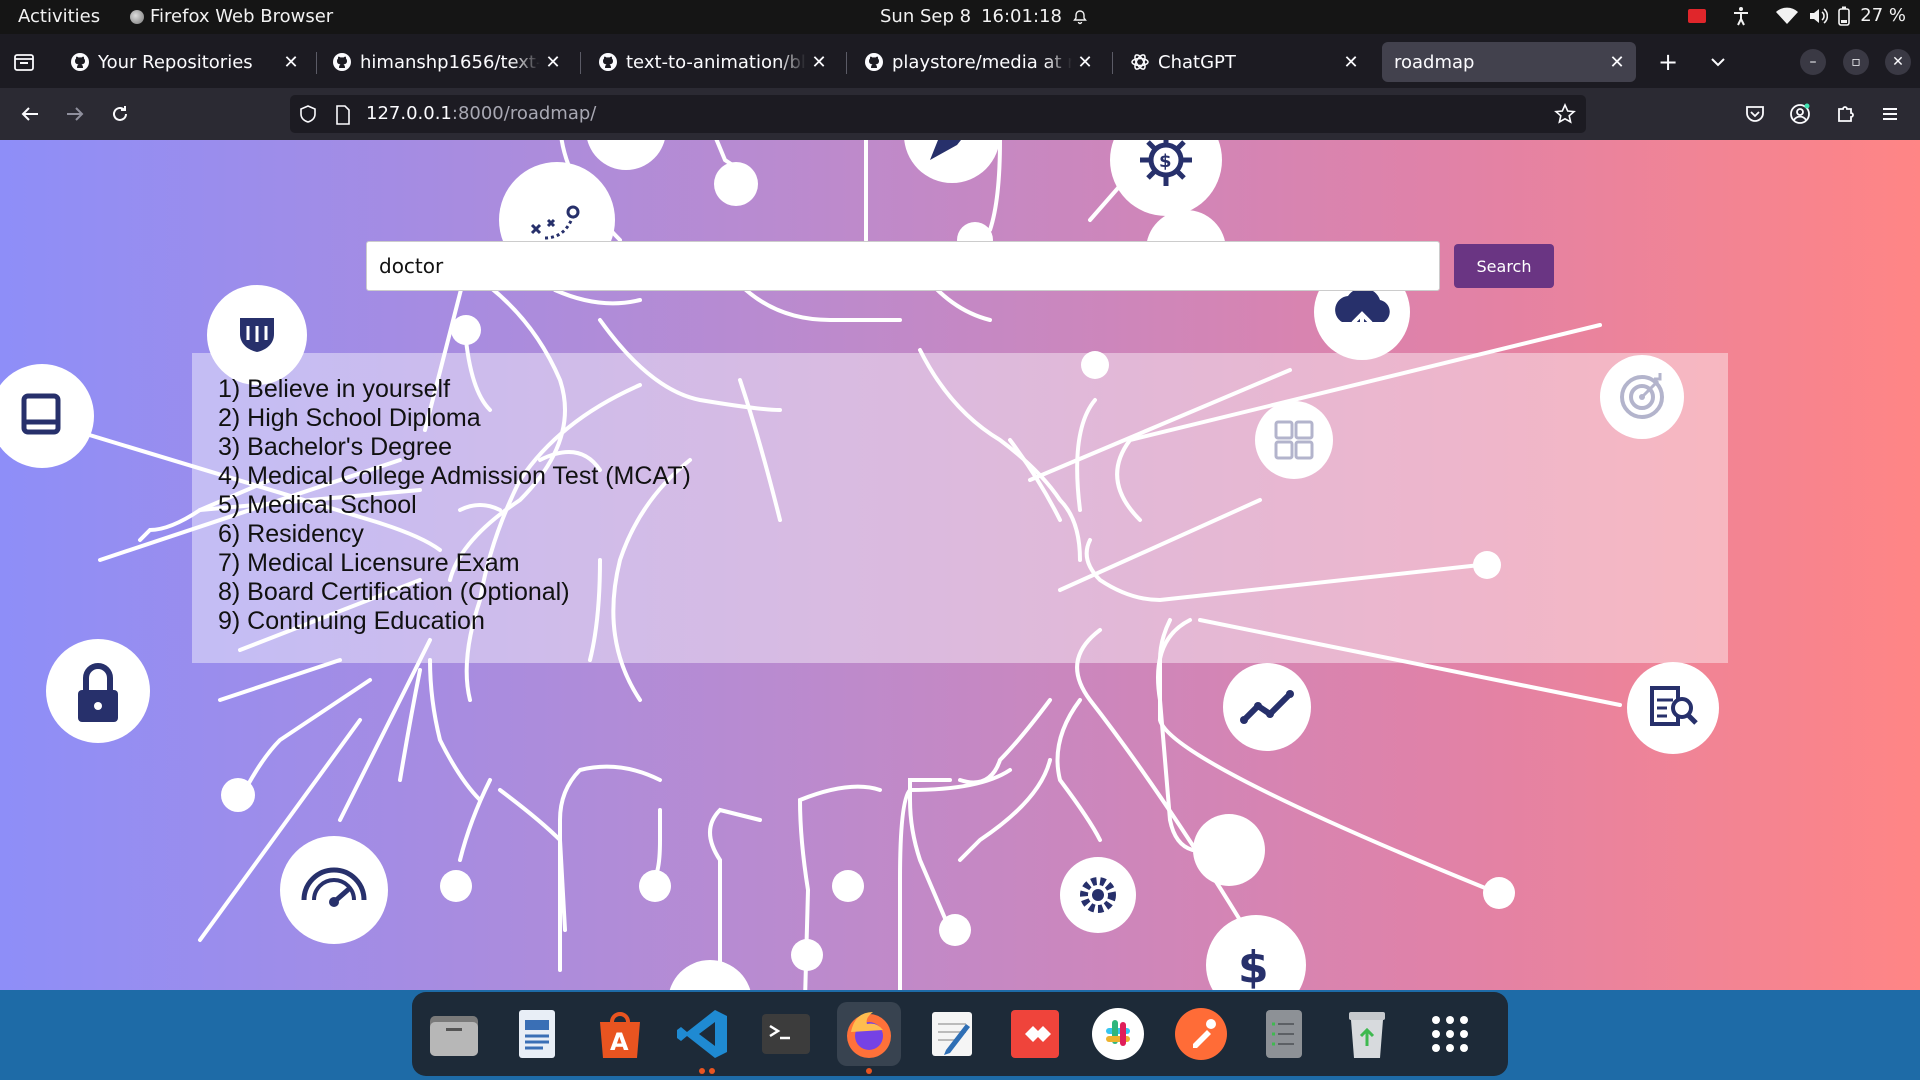 The width and height of the screenshot is (1920, 1080). What do you see at coordinates (1434, 62) in the screenshot?
I see `tab-title: roadmap` at bounding box center [1434, 62].